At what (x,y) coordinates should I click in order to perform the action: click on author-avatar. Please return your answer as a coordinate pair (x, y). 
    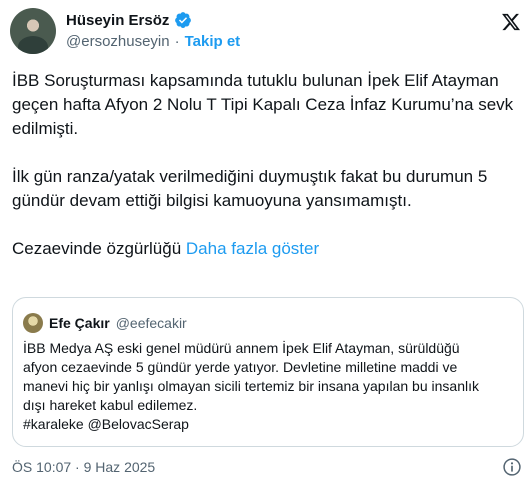
    Looking at the image, I should click on (33, 31).